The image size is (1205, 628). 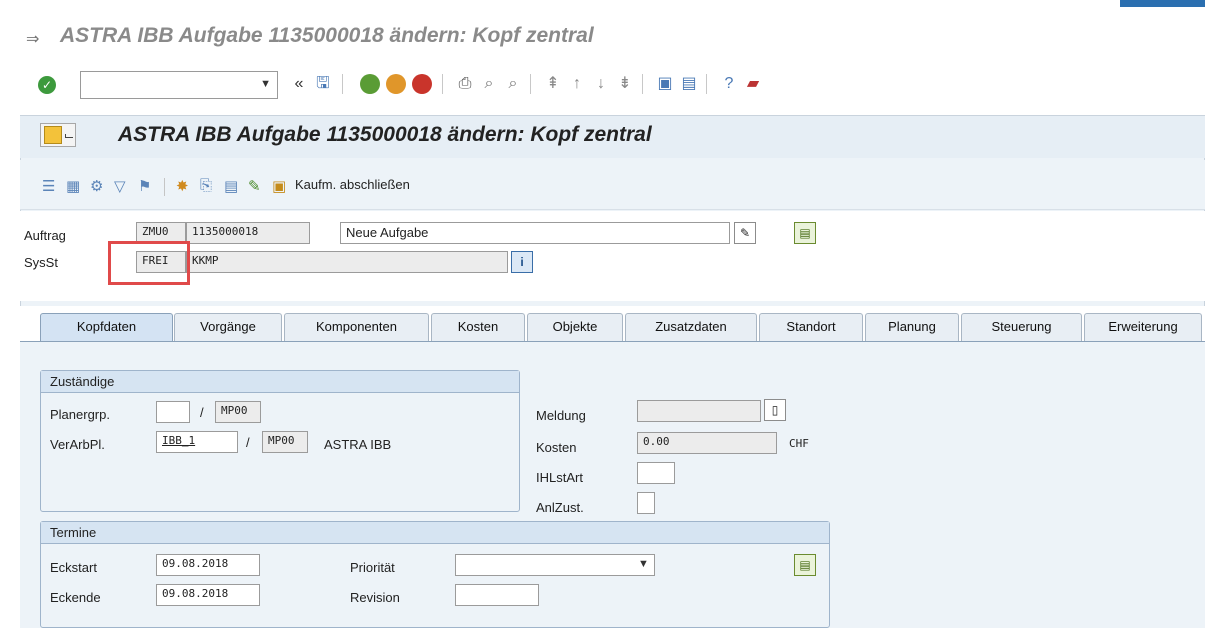 I want to click on group-title: Termine, so click(x=435, y=533).